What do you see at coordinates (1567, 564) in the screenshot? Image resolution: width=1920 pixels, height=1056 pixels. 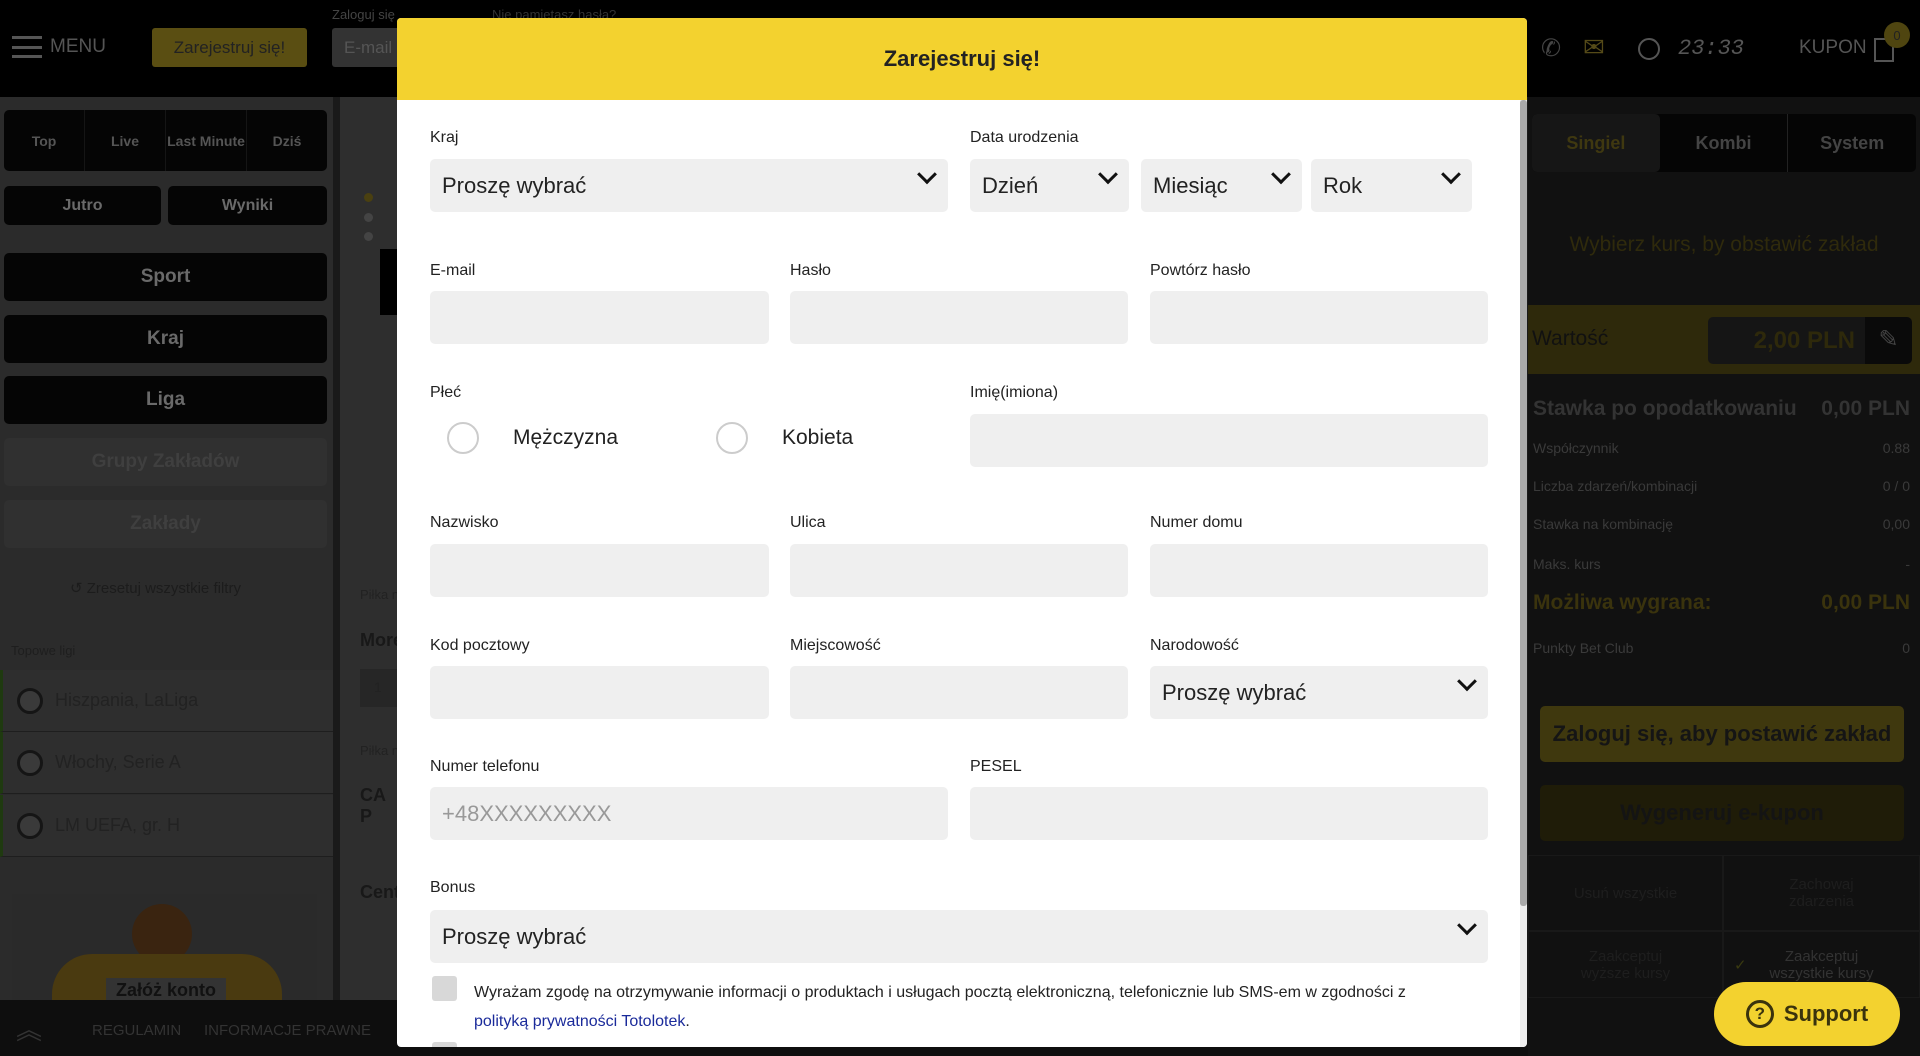 I see `row-label: Maks. kurs` at bounding box center [1567, 564].